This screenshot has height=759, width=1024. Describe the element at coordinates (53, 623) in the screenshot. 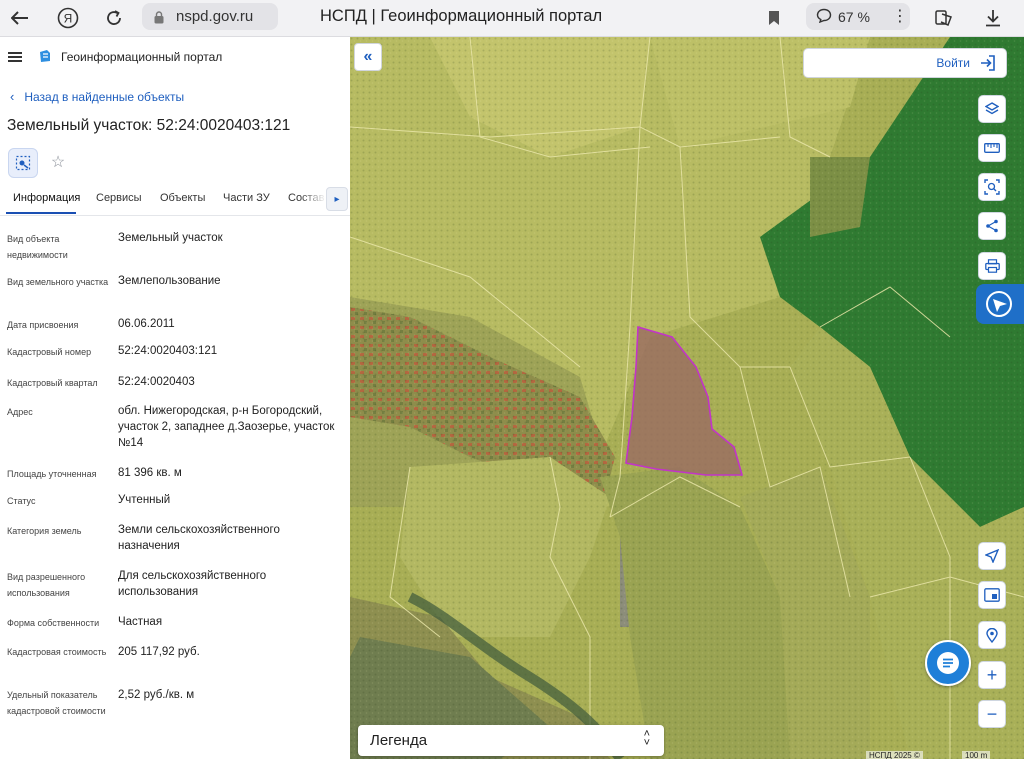

I see `info-label: Форма собственности` at that location.